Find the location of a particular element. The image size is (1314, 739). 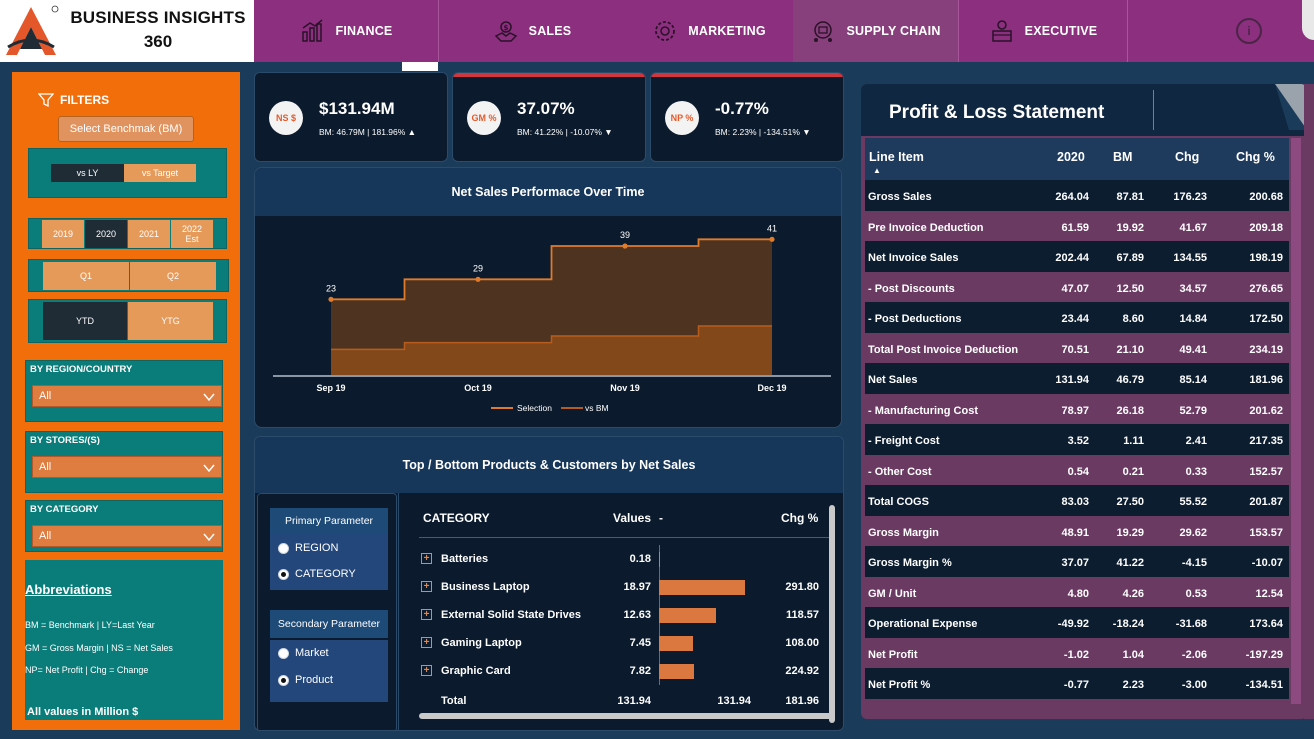

year-selector: 2019 2020 2021 2022 Est is located at coordinates (127, 233).